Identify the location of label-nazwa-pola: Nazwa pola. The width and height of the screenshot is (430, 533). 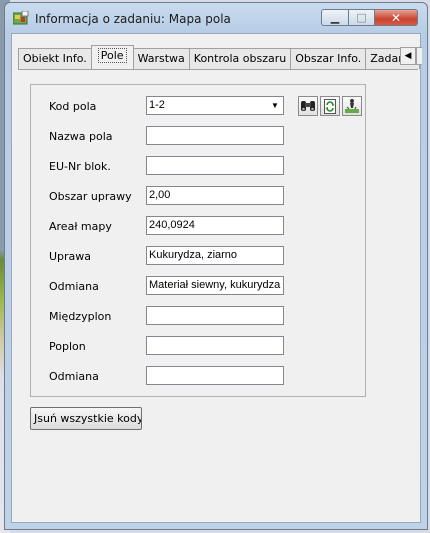
(81, 136).